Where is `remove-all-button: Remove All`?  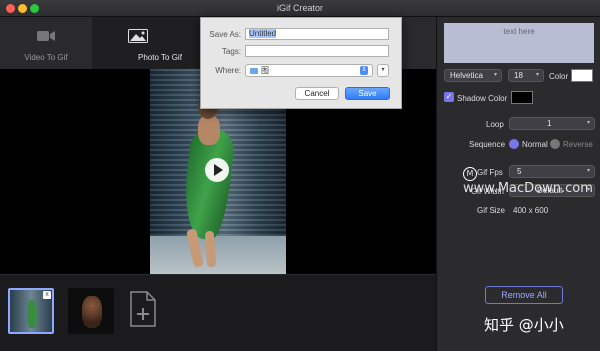
remove-all-button: Remove All is located at coordinates (524, 295).